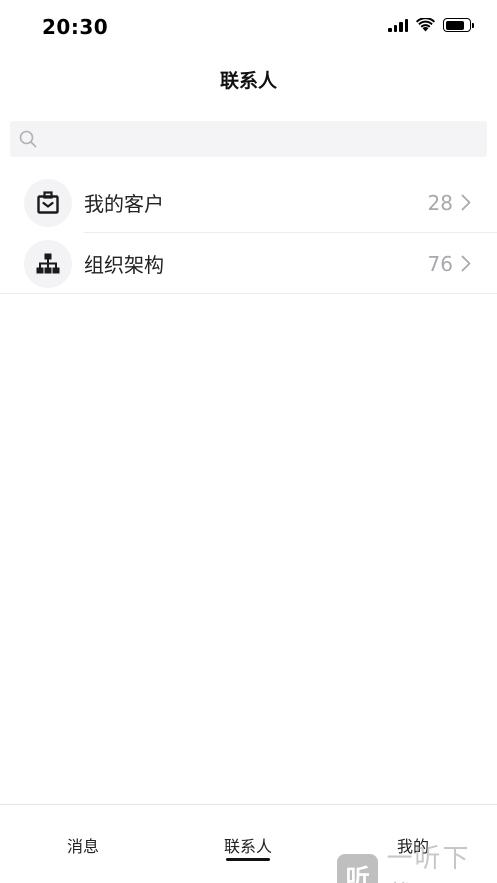 This screenshot has height=883, width=497. I want to click on list-item-label: 我的客户, so click(124, 204).